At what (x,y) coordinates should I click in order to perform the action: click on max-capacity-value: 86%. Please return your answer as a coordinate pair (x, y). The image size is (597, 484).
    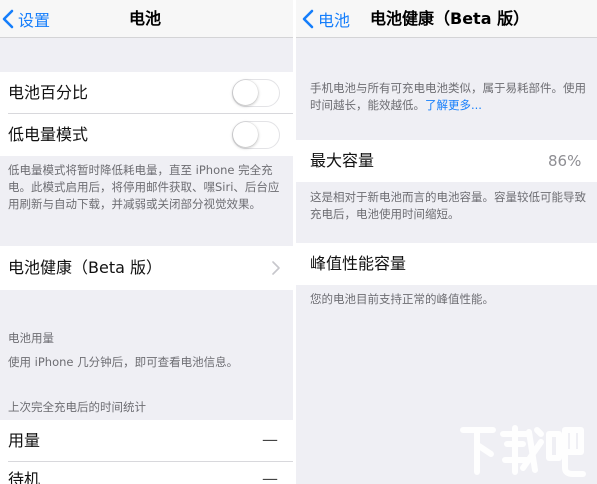
    Looking at the image, I should click on (565, 161).